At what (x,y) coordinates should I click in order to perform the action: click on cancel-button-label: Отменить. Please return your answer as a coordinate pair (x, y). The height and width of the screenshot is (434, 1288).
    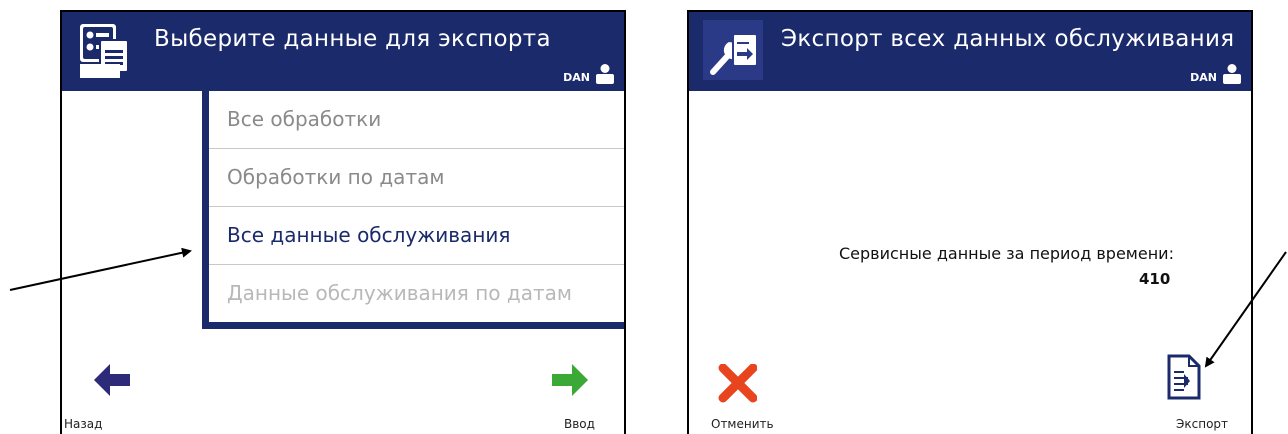
    Looking at the image, I should click on (742, 424).